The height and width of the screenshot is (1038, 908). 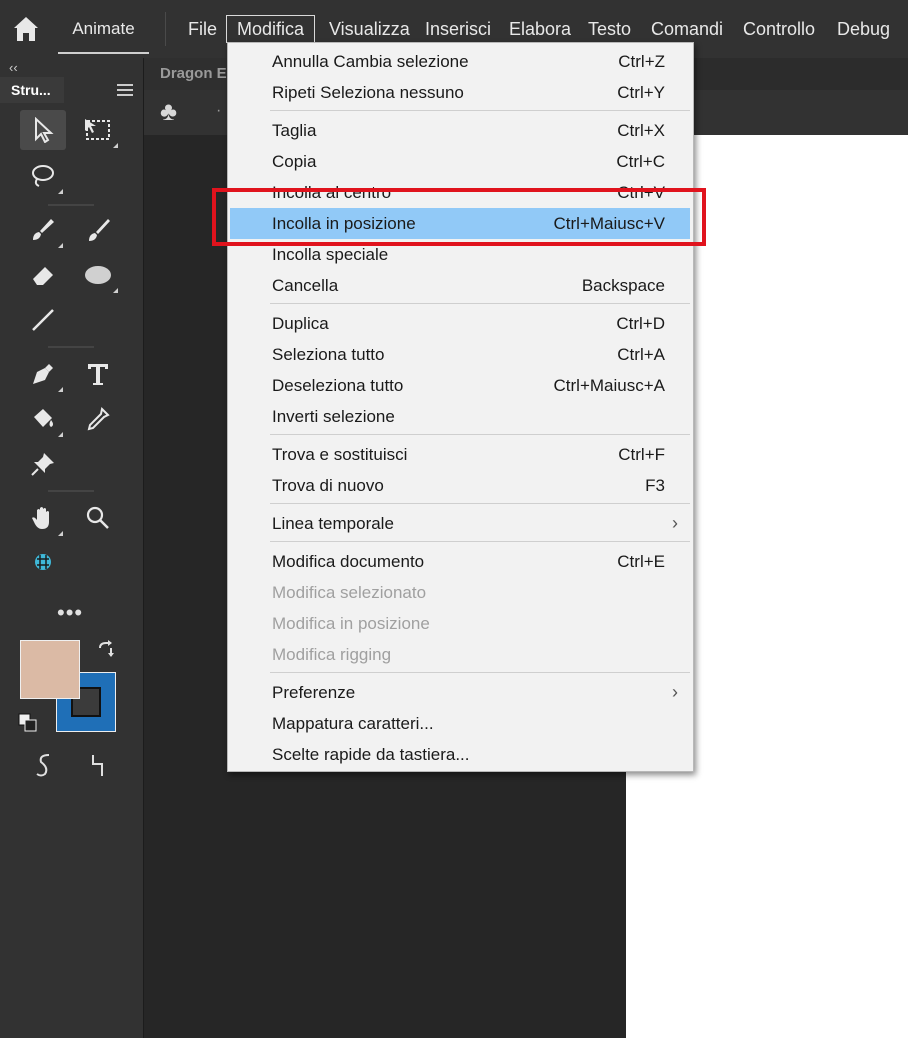 I want to click on menu-item-trova-di-nuovo: Trova di nuovo F3, so click(x=460, y=485).